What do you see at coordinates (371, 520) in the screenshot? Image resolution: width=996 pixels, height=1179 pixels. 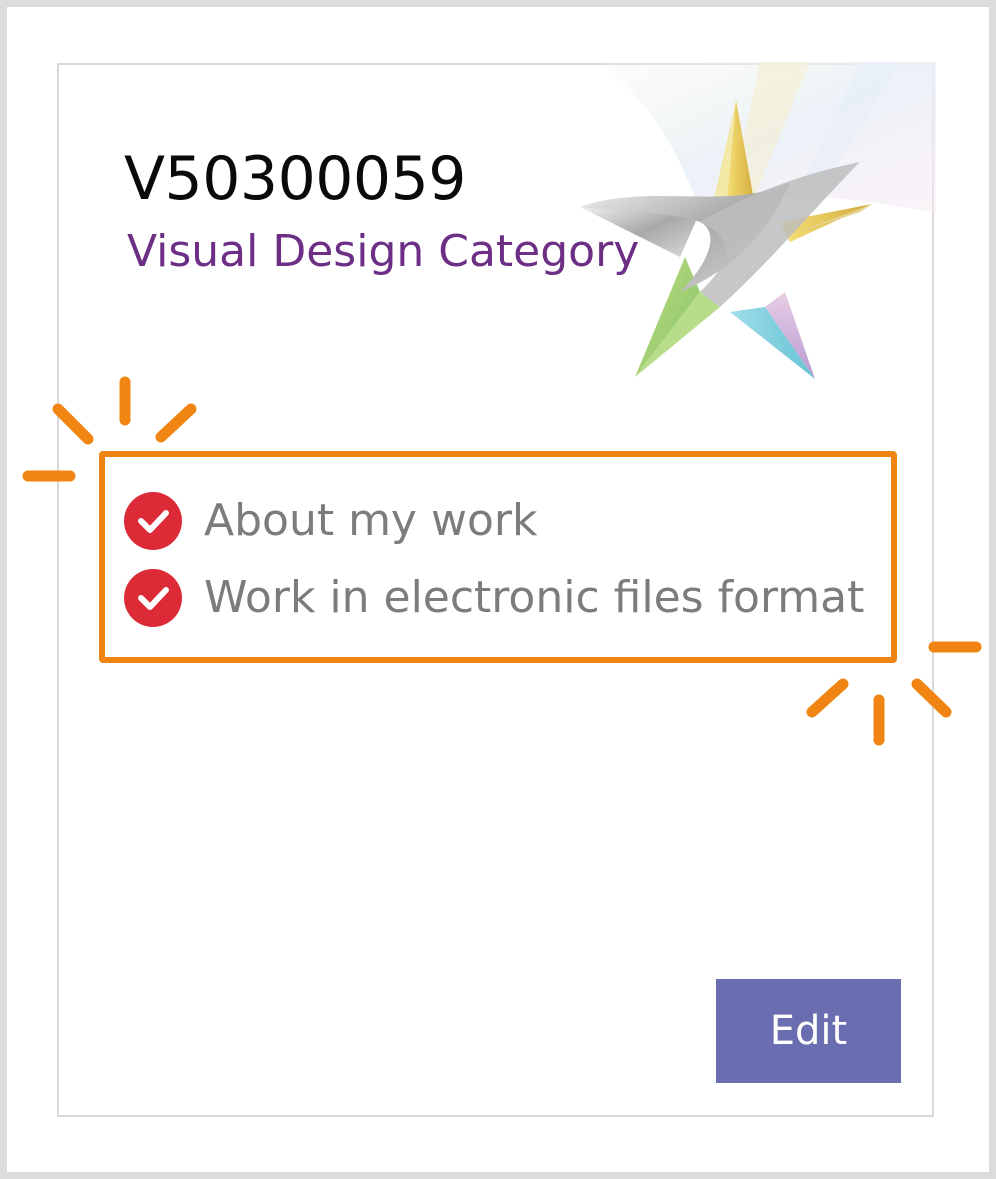 I see `checklist-item-label: About my work` at bounding box center [371, 520].